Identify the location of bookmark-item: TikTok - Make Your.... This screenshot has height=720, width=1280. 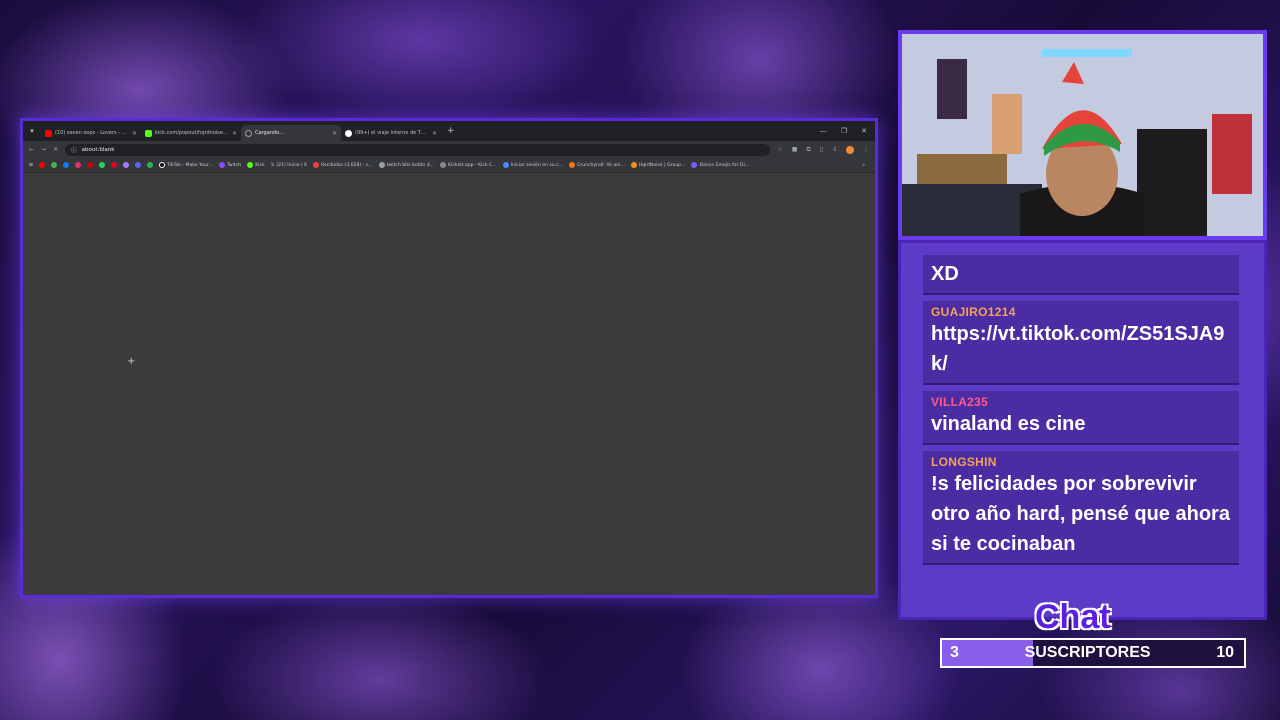
(185, 165).